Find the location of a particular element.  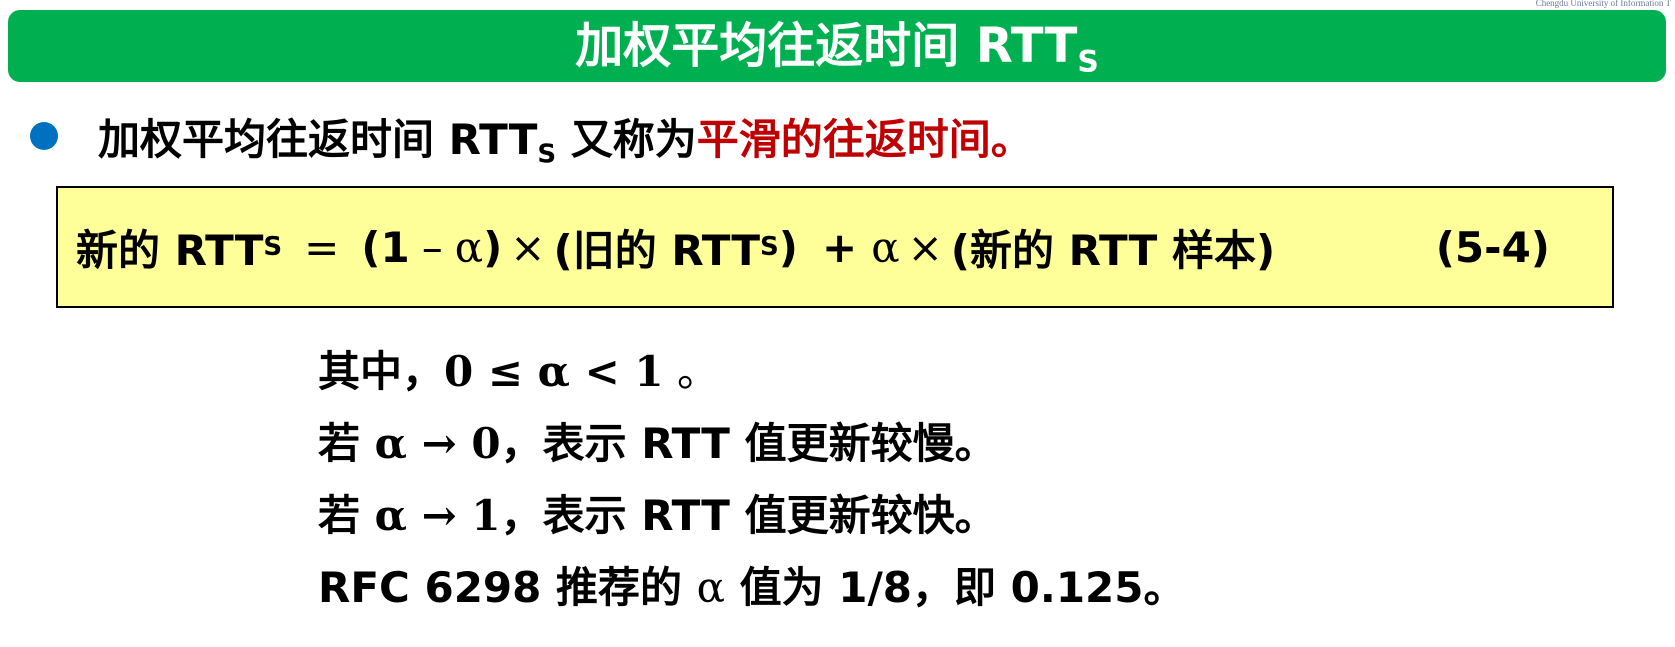

university-logo-text: Chengdu University of Information T is located at coordinates (1603, 4).